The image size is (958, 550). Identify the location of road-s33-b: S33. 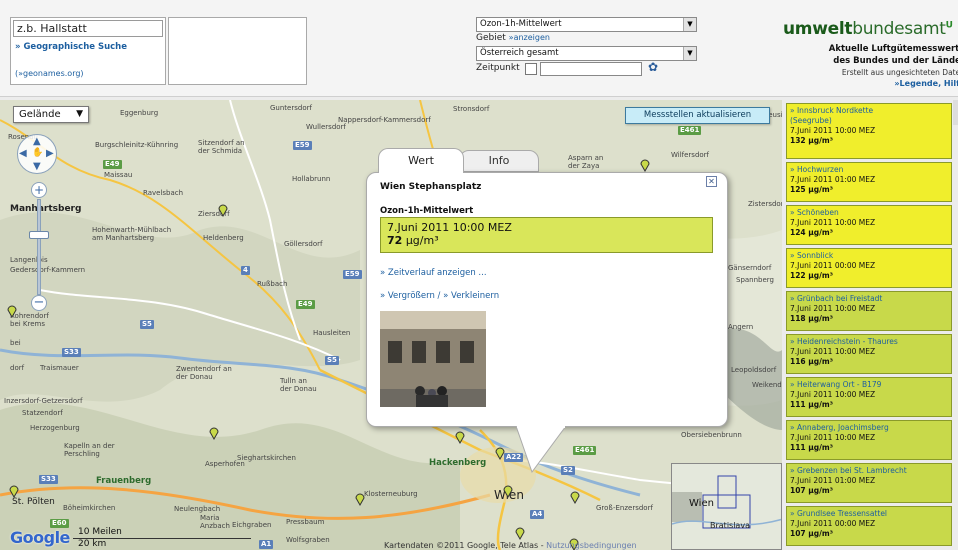
(48, 479).